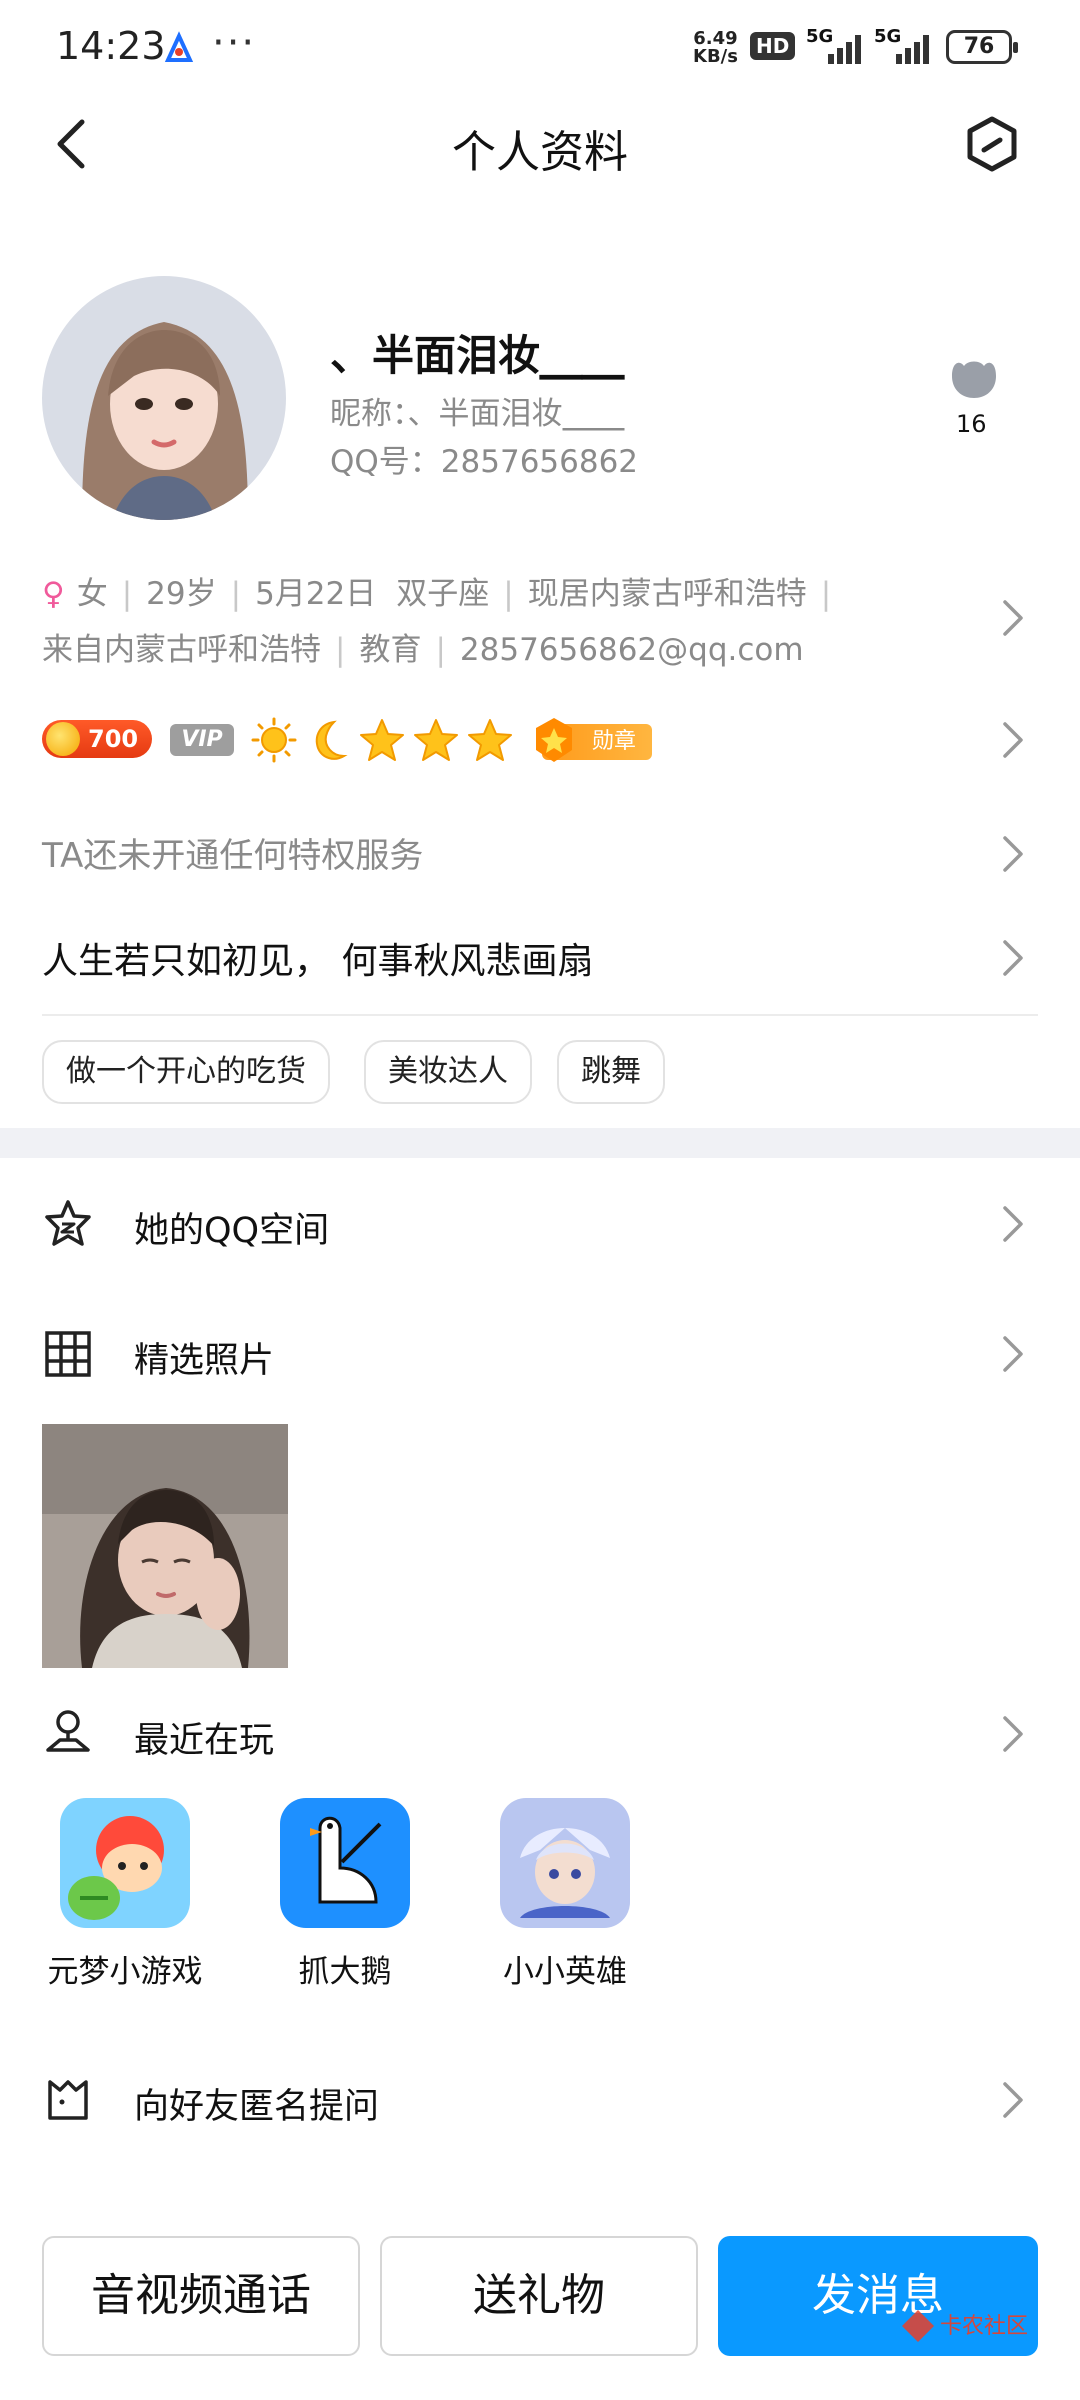 This screenshot has height=2400, width=1080. I want to click on signal-icon: 5G, so click(838, 48).